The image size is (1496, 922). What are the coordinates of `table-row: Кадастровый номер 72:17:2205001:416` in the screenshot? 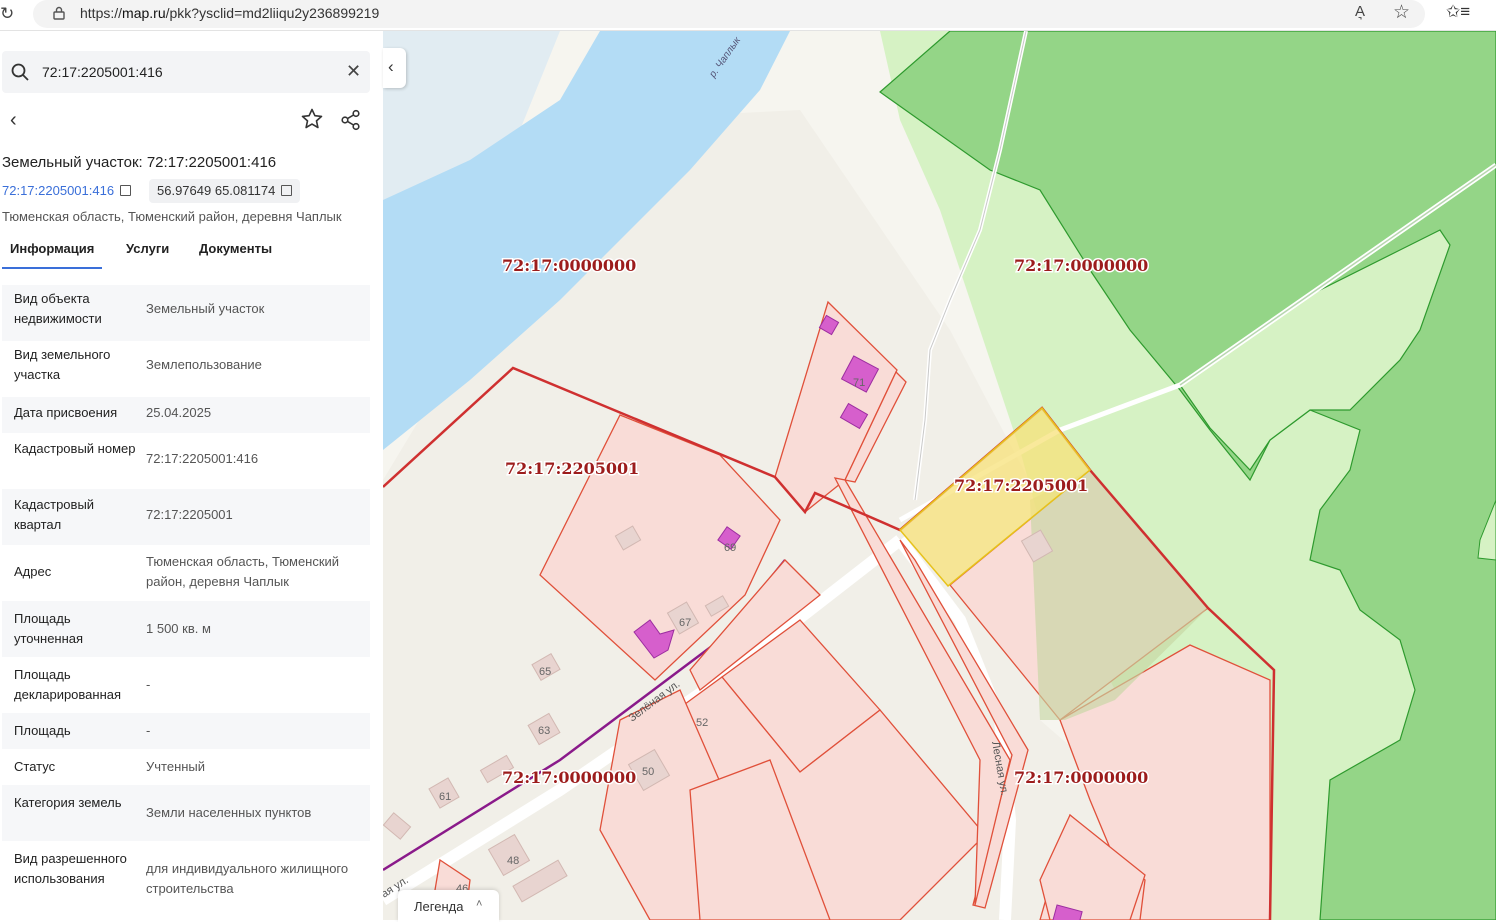 It's located at (186, 461).